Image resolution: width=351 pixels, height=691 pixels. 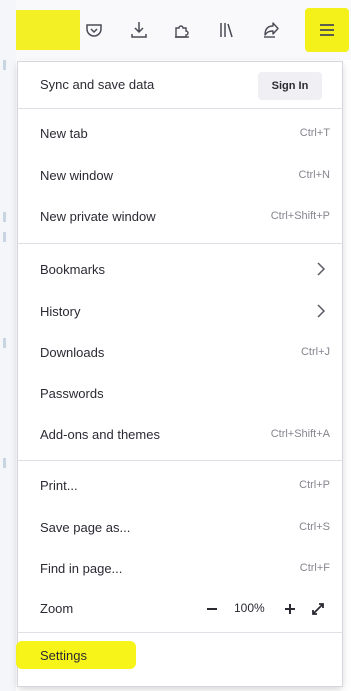 I want to click on library-icon, so click(x=227, y=30).